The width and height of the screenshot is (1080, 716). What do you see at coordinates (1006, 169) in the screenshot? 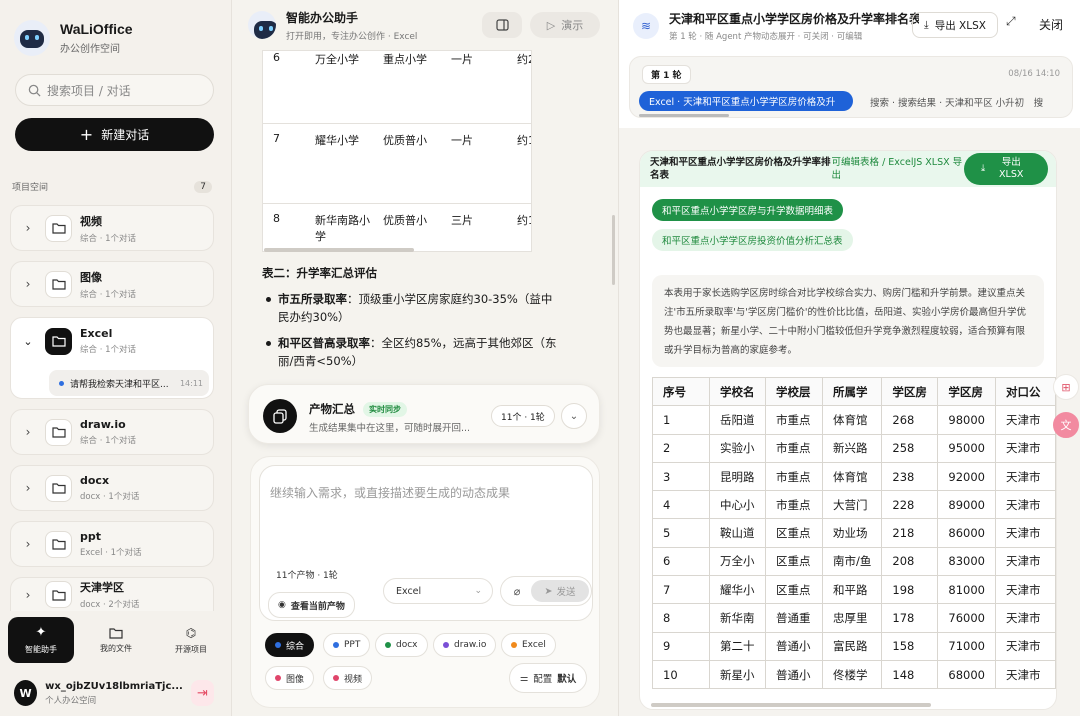
I see `card-export-button: ⤓ 导出 XLSX` at bounding box center [1006, 169].